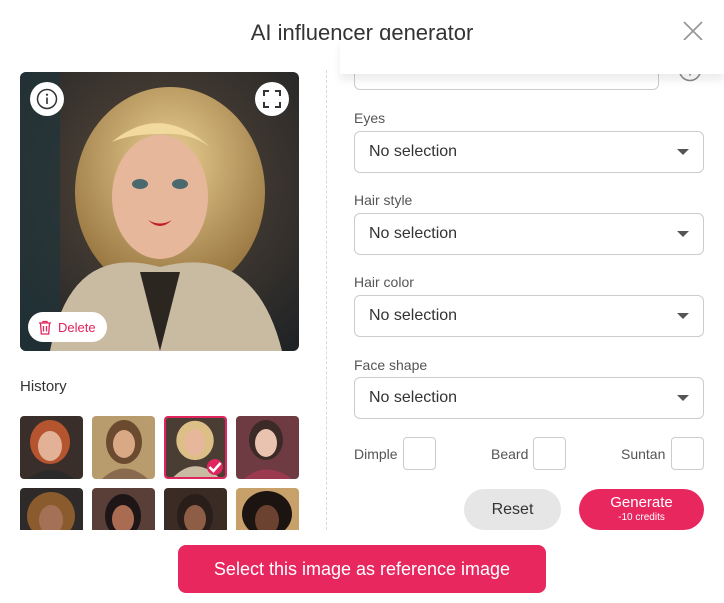  I want to click on expand-icon, so click(272, 99).